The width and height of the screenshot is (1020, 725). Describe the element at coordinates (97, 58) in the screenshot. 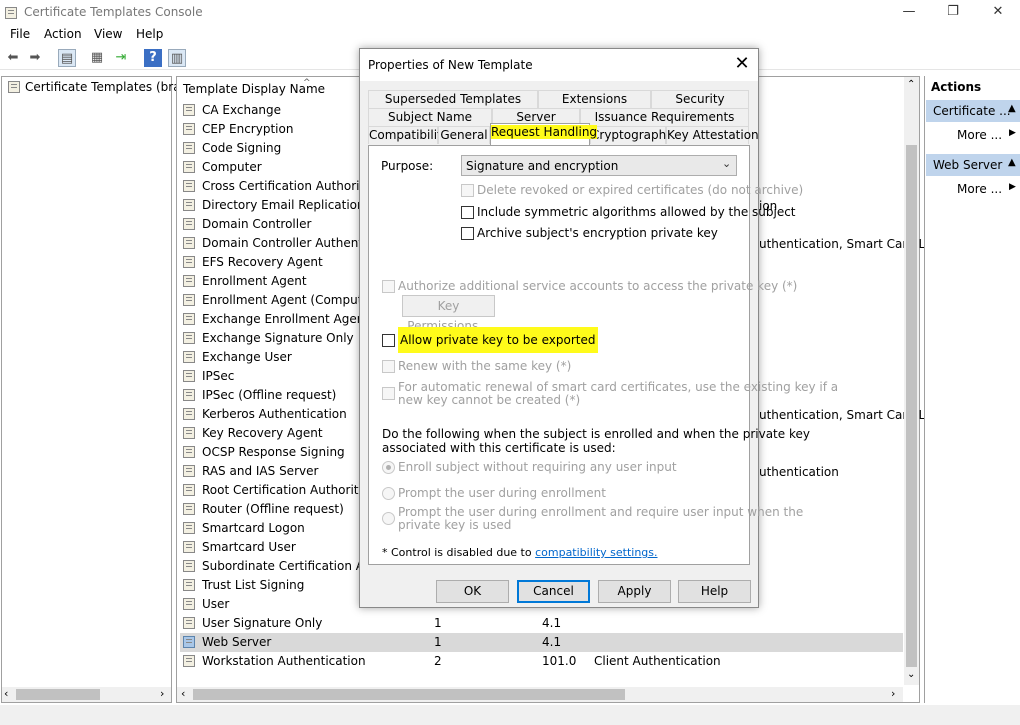

I see `properties-icon: ▦` at that location.